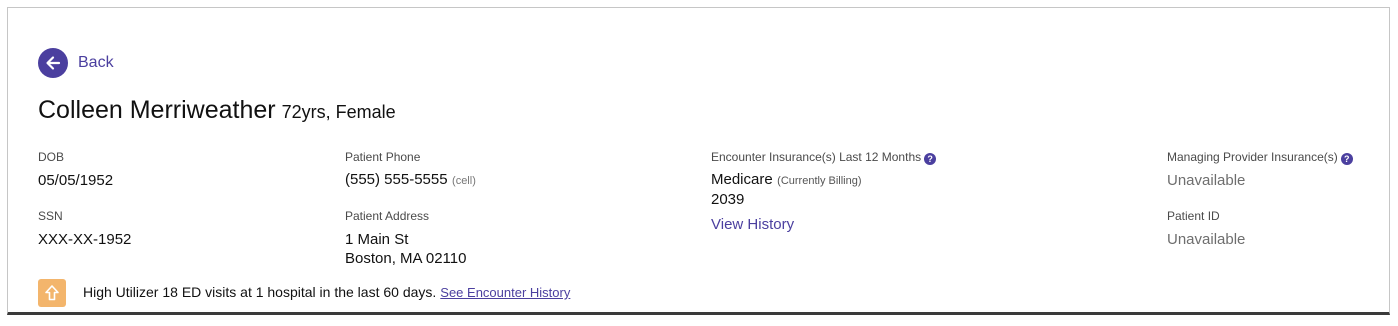 The height and width of the screenshot is (326, 1398). I want to click on insurance-plan-number: 2039, so click(728, 199).